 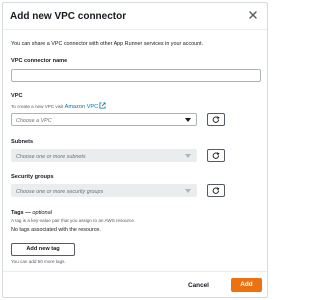 I want to click on dialog-header: Add new VPC connector, so click(x=135, y=16).